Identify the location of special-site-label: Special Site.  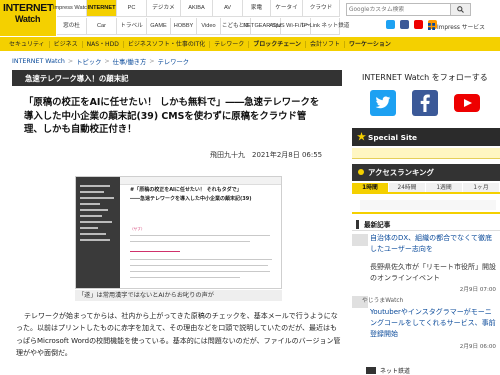
(393, 137).